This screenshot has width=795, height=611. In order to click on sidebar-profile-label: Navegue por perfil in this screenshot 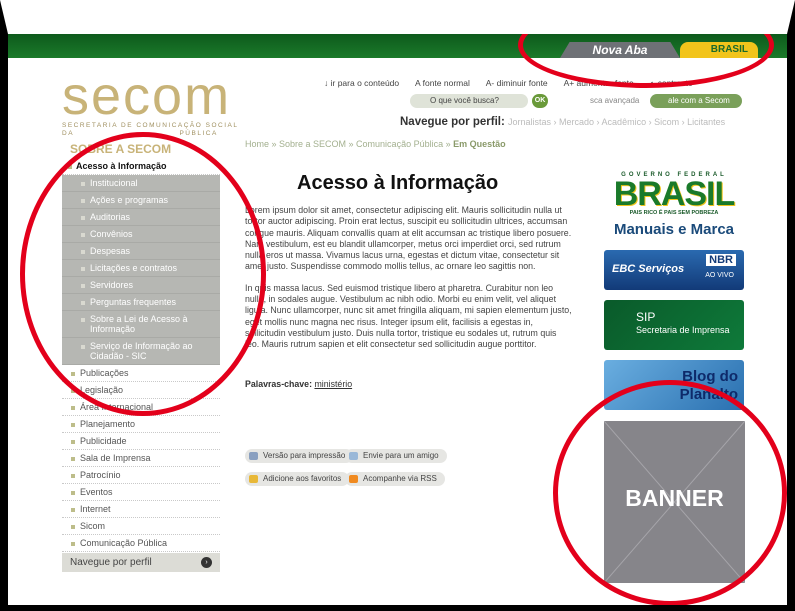, I will do `click(111, 562)`.